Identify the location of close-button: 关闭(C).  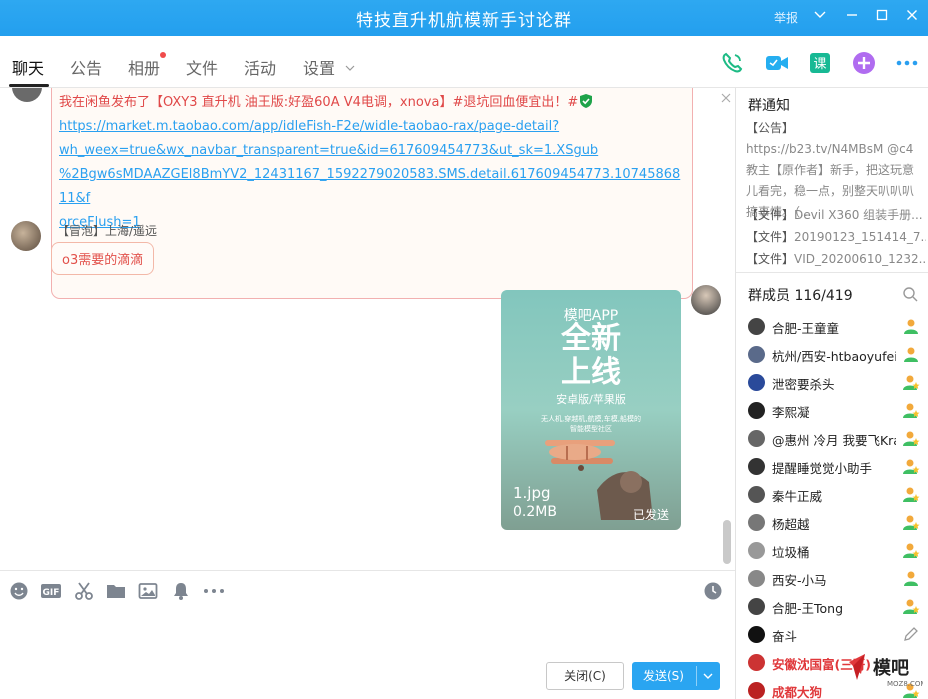
(585, 676).